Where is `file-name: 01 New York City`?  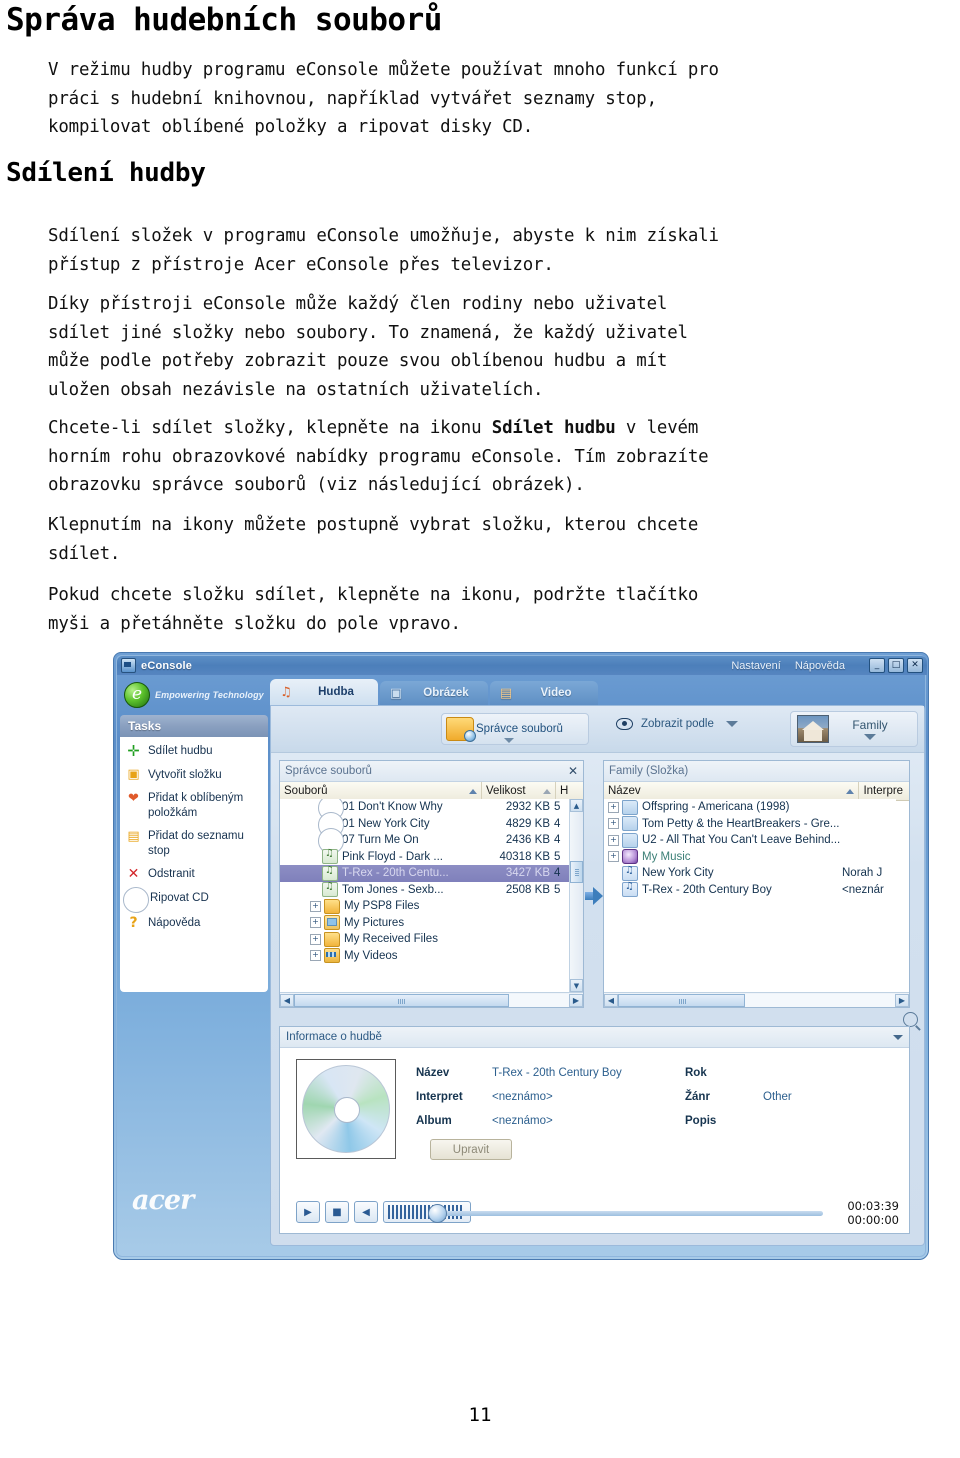 file-name: 01 New York City is located at coordinates (386, 823).